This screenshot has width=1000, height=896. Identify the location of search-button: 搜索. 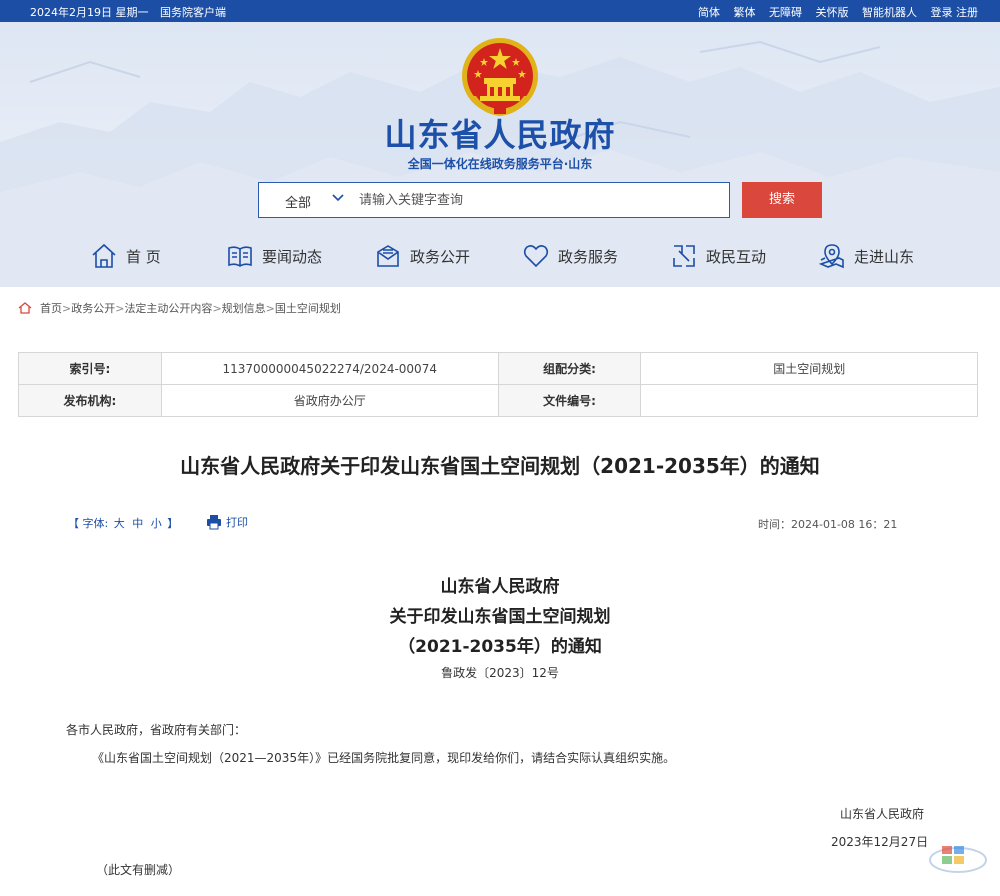
(782, 200).